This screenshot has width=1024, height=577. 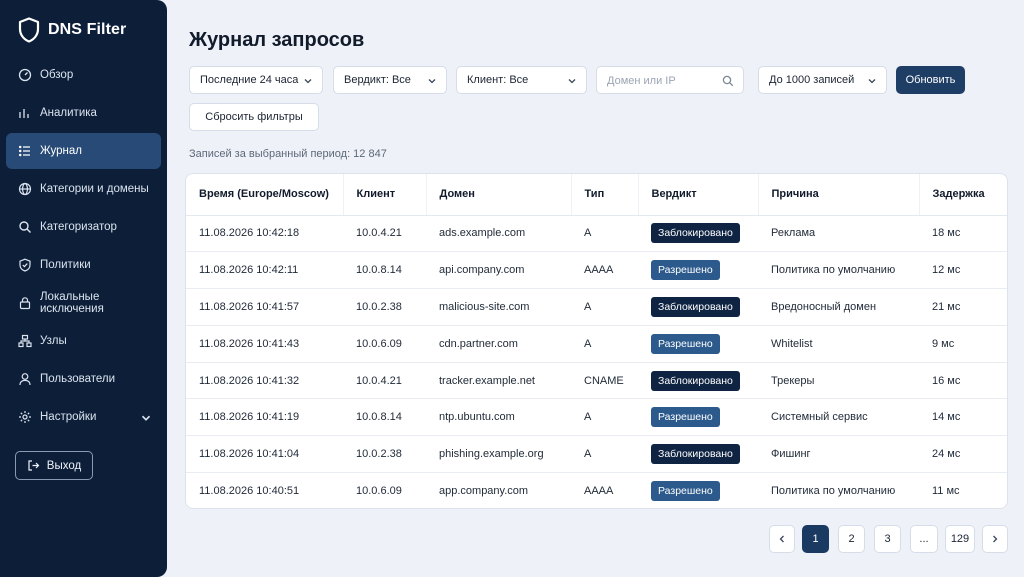 I want to click on cell-time: 11.08.2026 10:42:18, so click(x=264, y=234).